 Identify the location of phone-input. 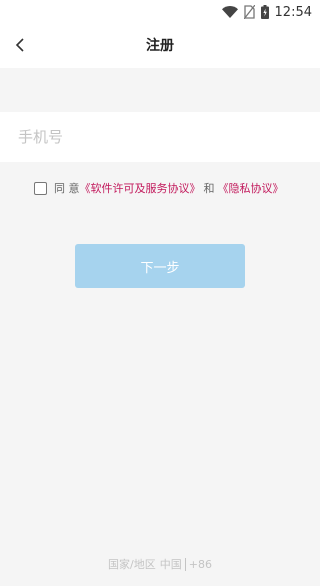
(163, 137).